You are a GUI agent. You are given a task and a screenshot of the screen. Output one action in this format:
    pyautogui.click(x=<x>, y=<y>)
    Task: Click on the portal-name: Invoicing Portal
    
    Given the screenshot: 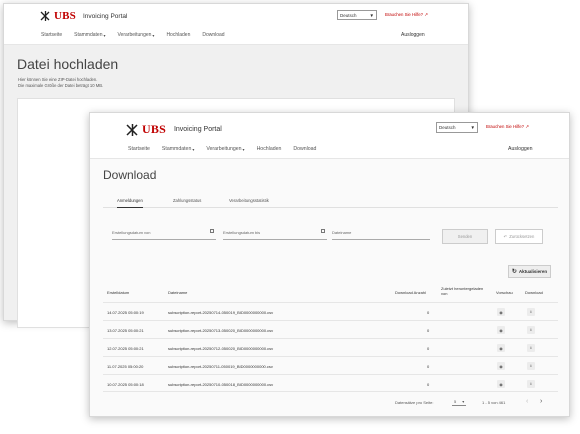 What is the action you would take?
    pyautogui.click(x=105, y=16)
    